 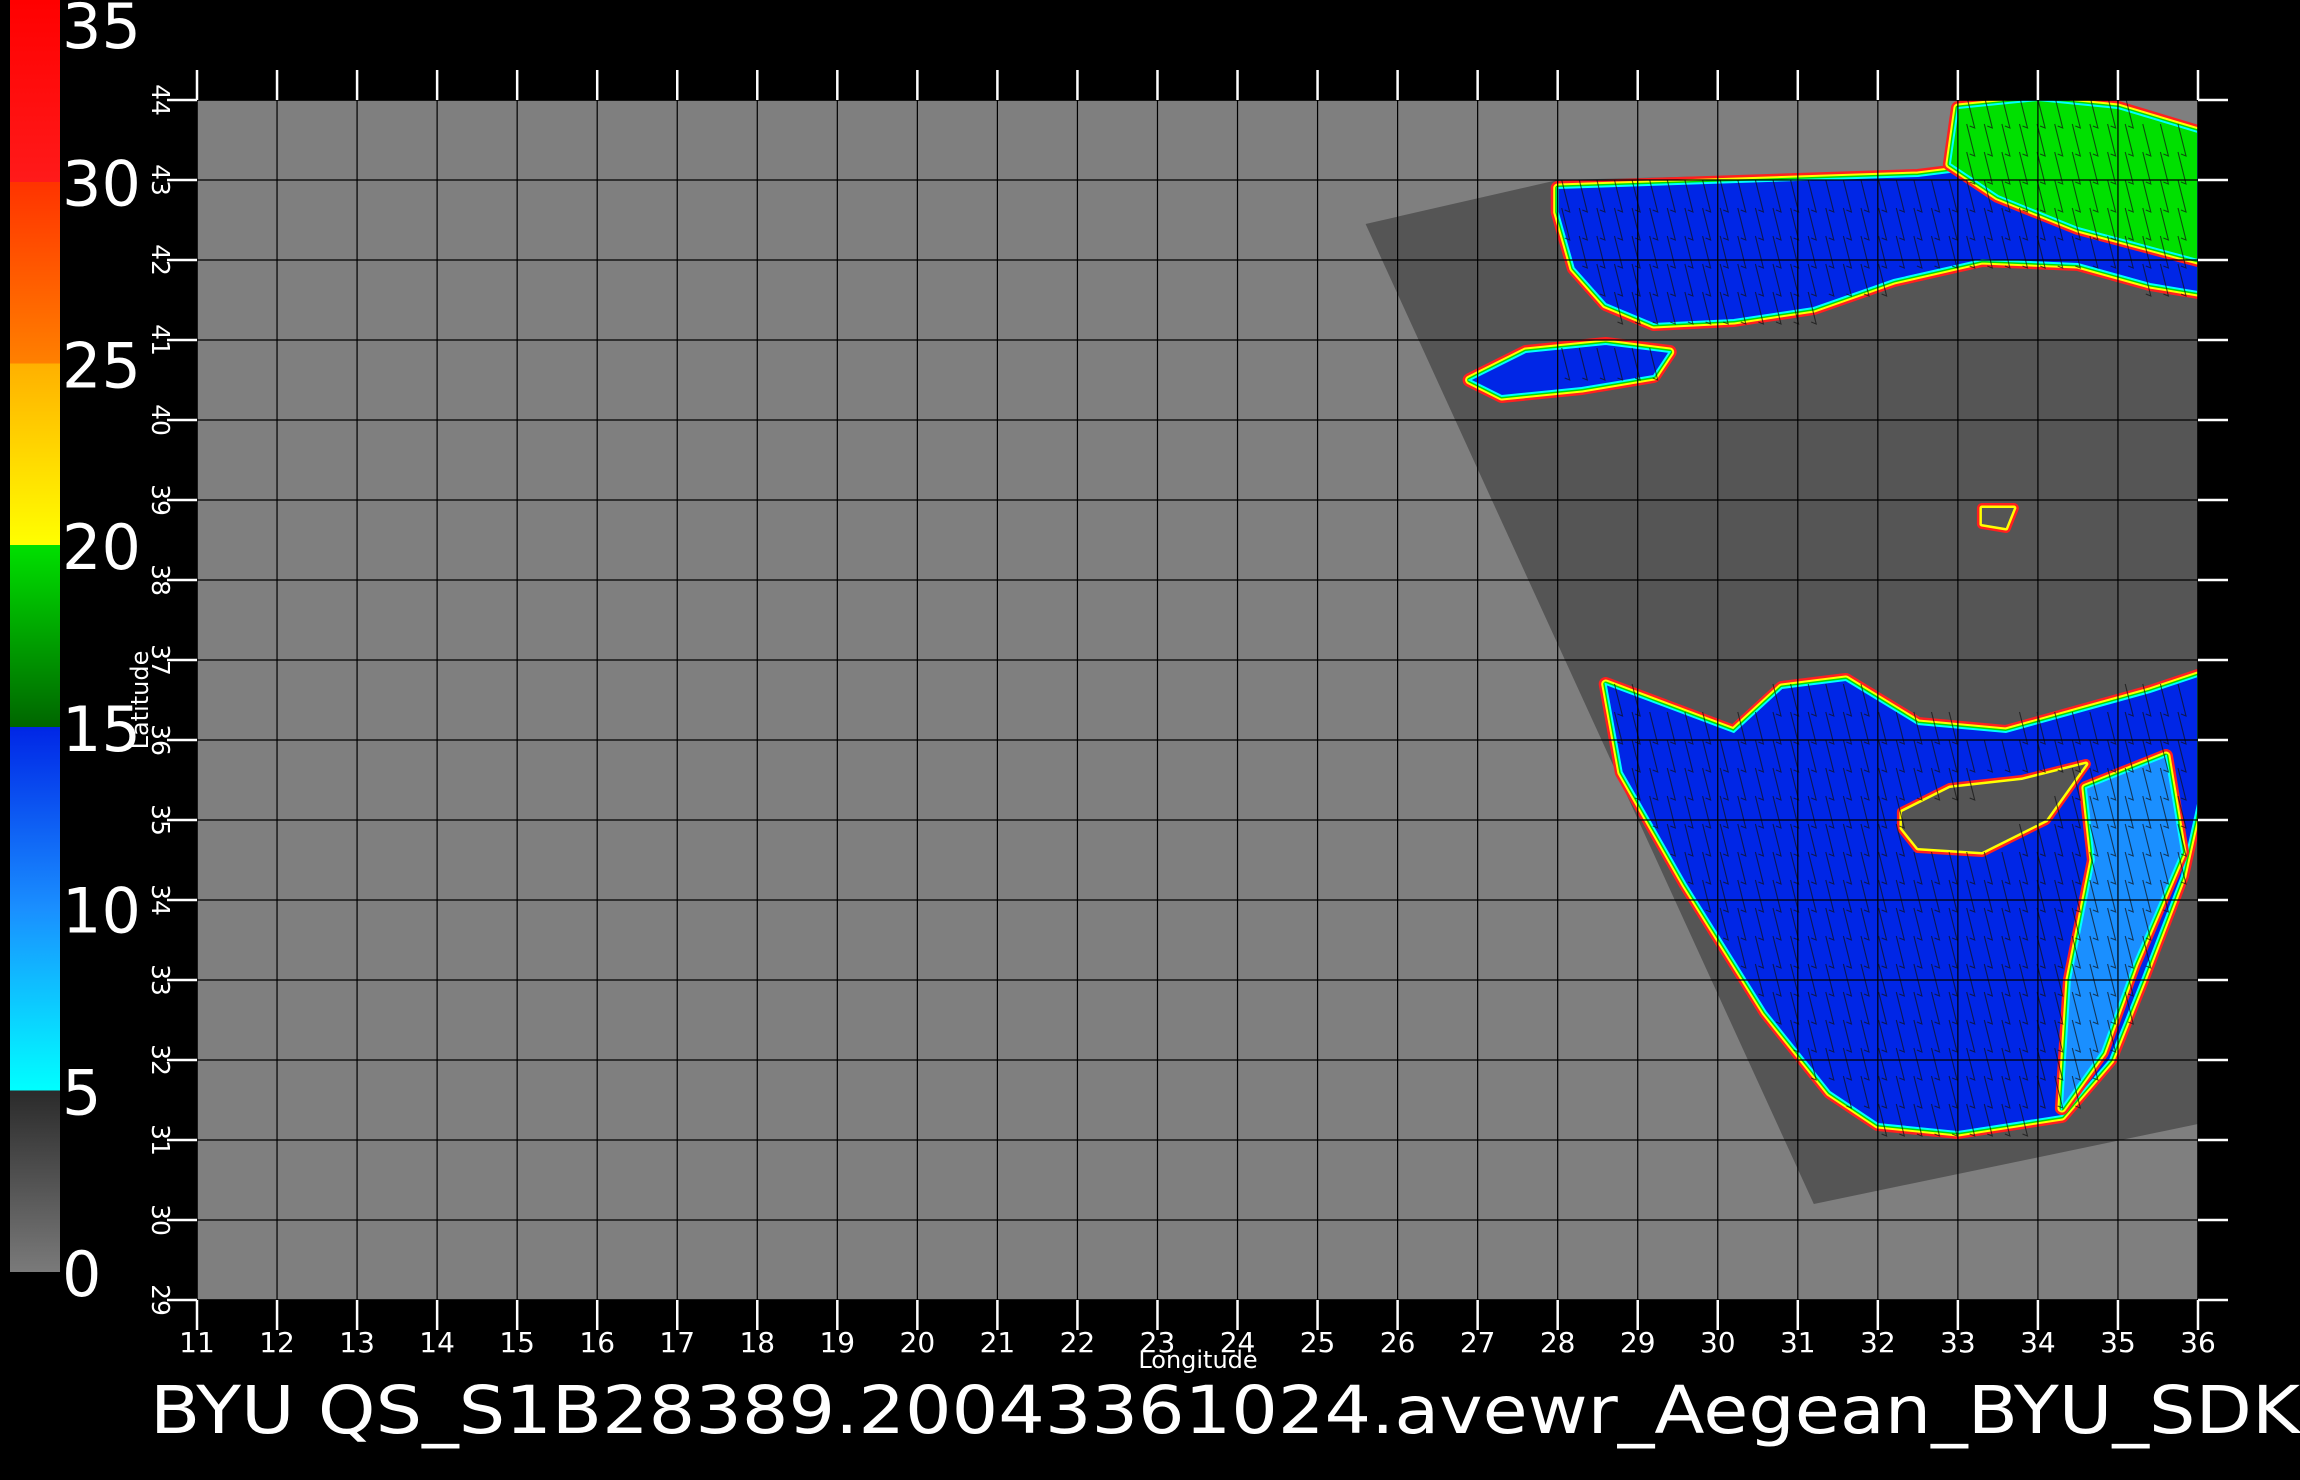 What do you see at coordinates (2038, 1342) in the screenshot?
I see `x-tick-label: 34` at bounding box center [2038, 1342].